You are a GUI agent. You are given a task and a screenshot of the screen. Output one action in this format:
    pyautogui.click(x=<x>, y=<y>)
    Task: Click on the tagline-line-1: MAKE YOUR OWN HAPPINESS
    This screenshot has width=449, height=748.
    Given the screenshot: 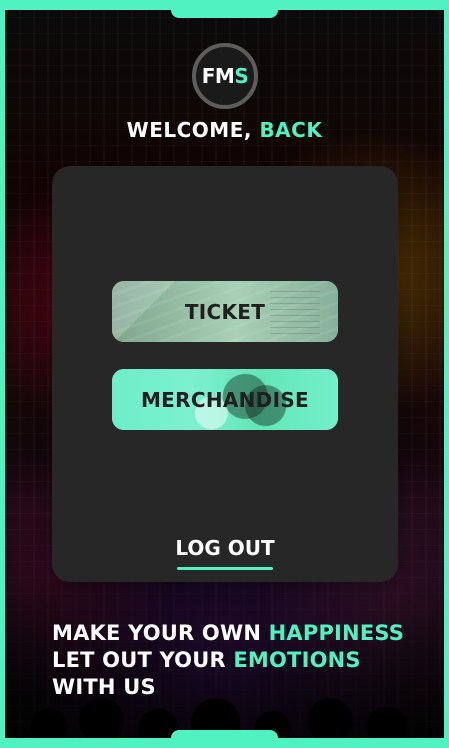 What is the action you would take?
    pyautogui.click(x=228, y=633)
    